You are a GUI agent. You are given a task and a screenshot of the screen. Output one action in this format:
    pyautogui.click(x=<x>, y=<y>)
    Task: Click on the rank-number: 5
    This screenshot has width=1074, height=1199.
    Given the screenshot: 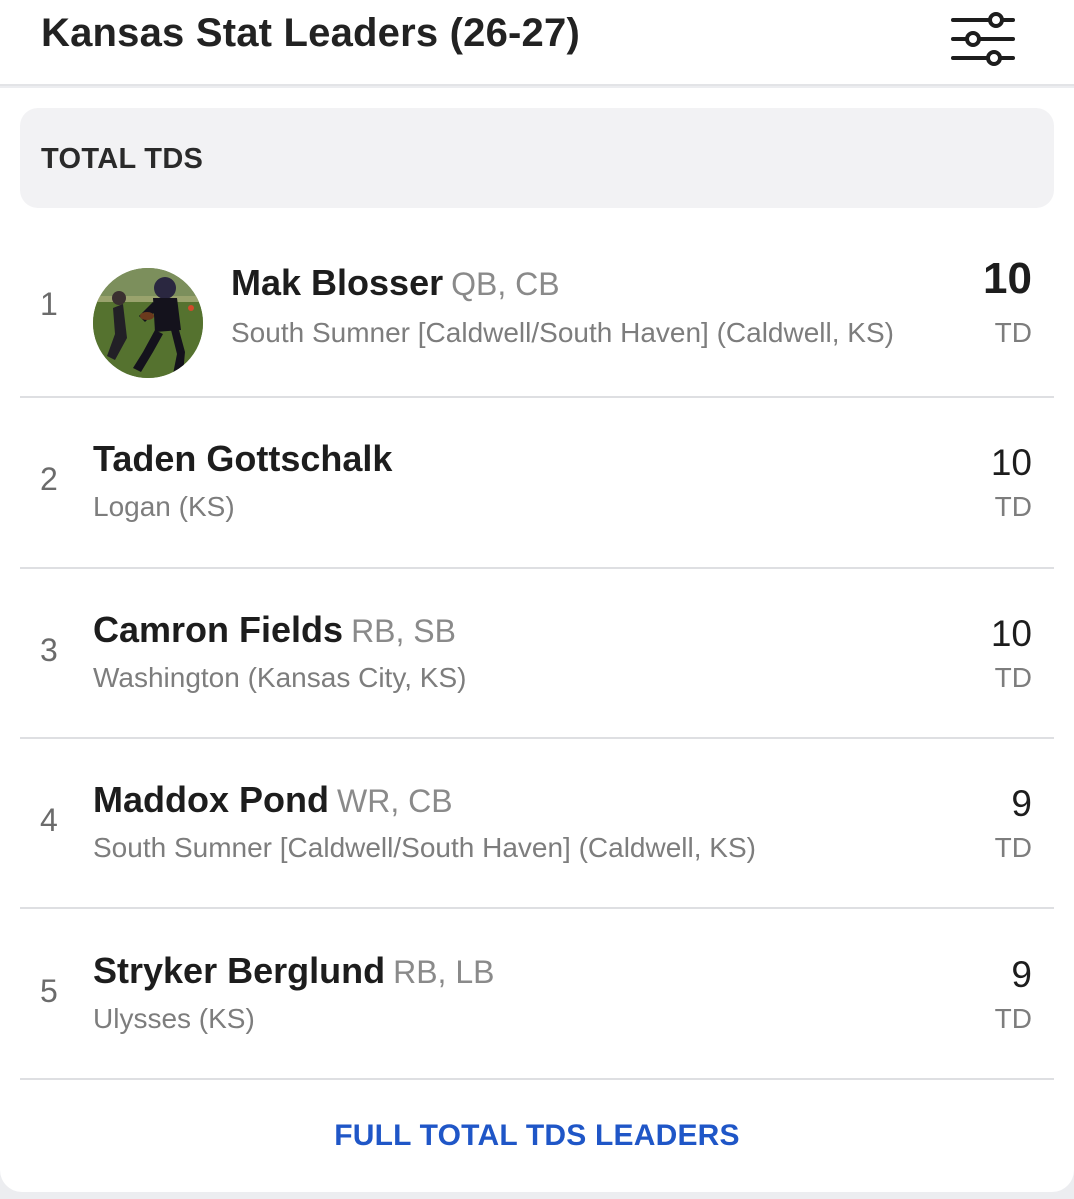 What is the action you would take?
    pyautogui.click(x=49, y=991)
    